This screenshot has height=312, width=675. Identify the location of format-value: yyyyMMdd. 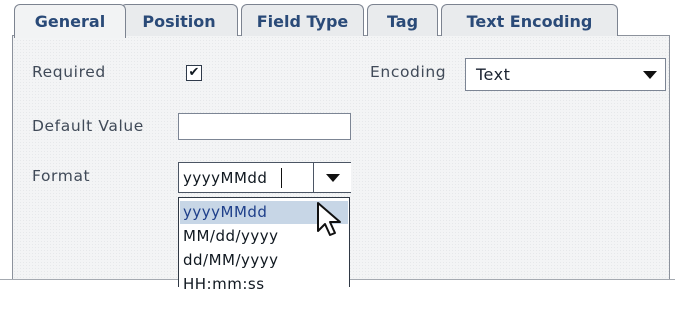
(225, 178).